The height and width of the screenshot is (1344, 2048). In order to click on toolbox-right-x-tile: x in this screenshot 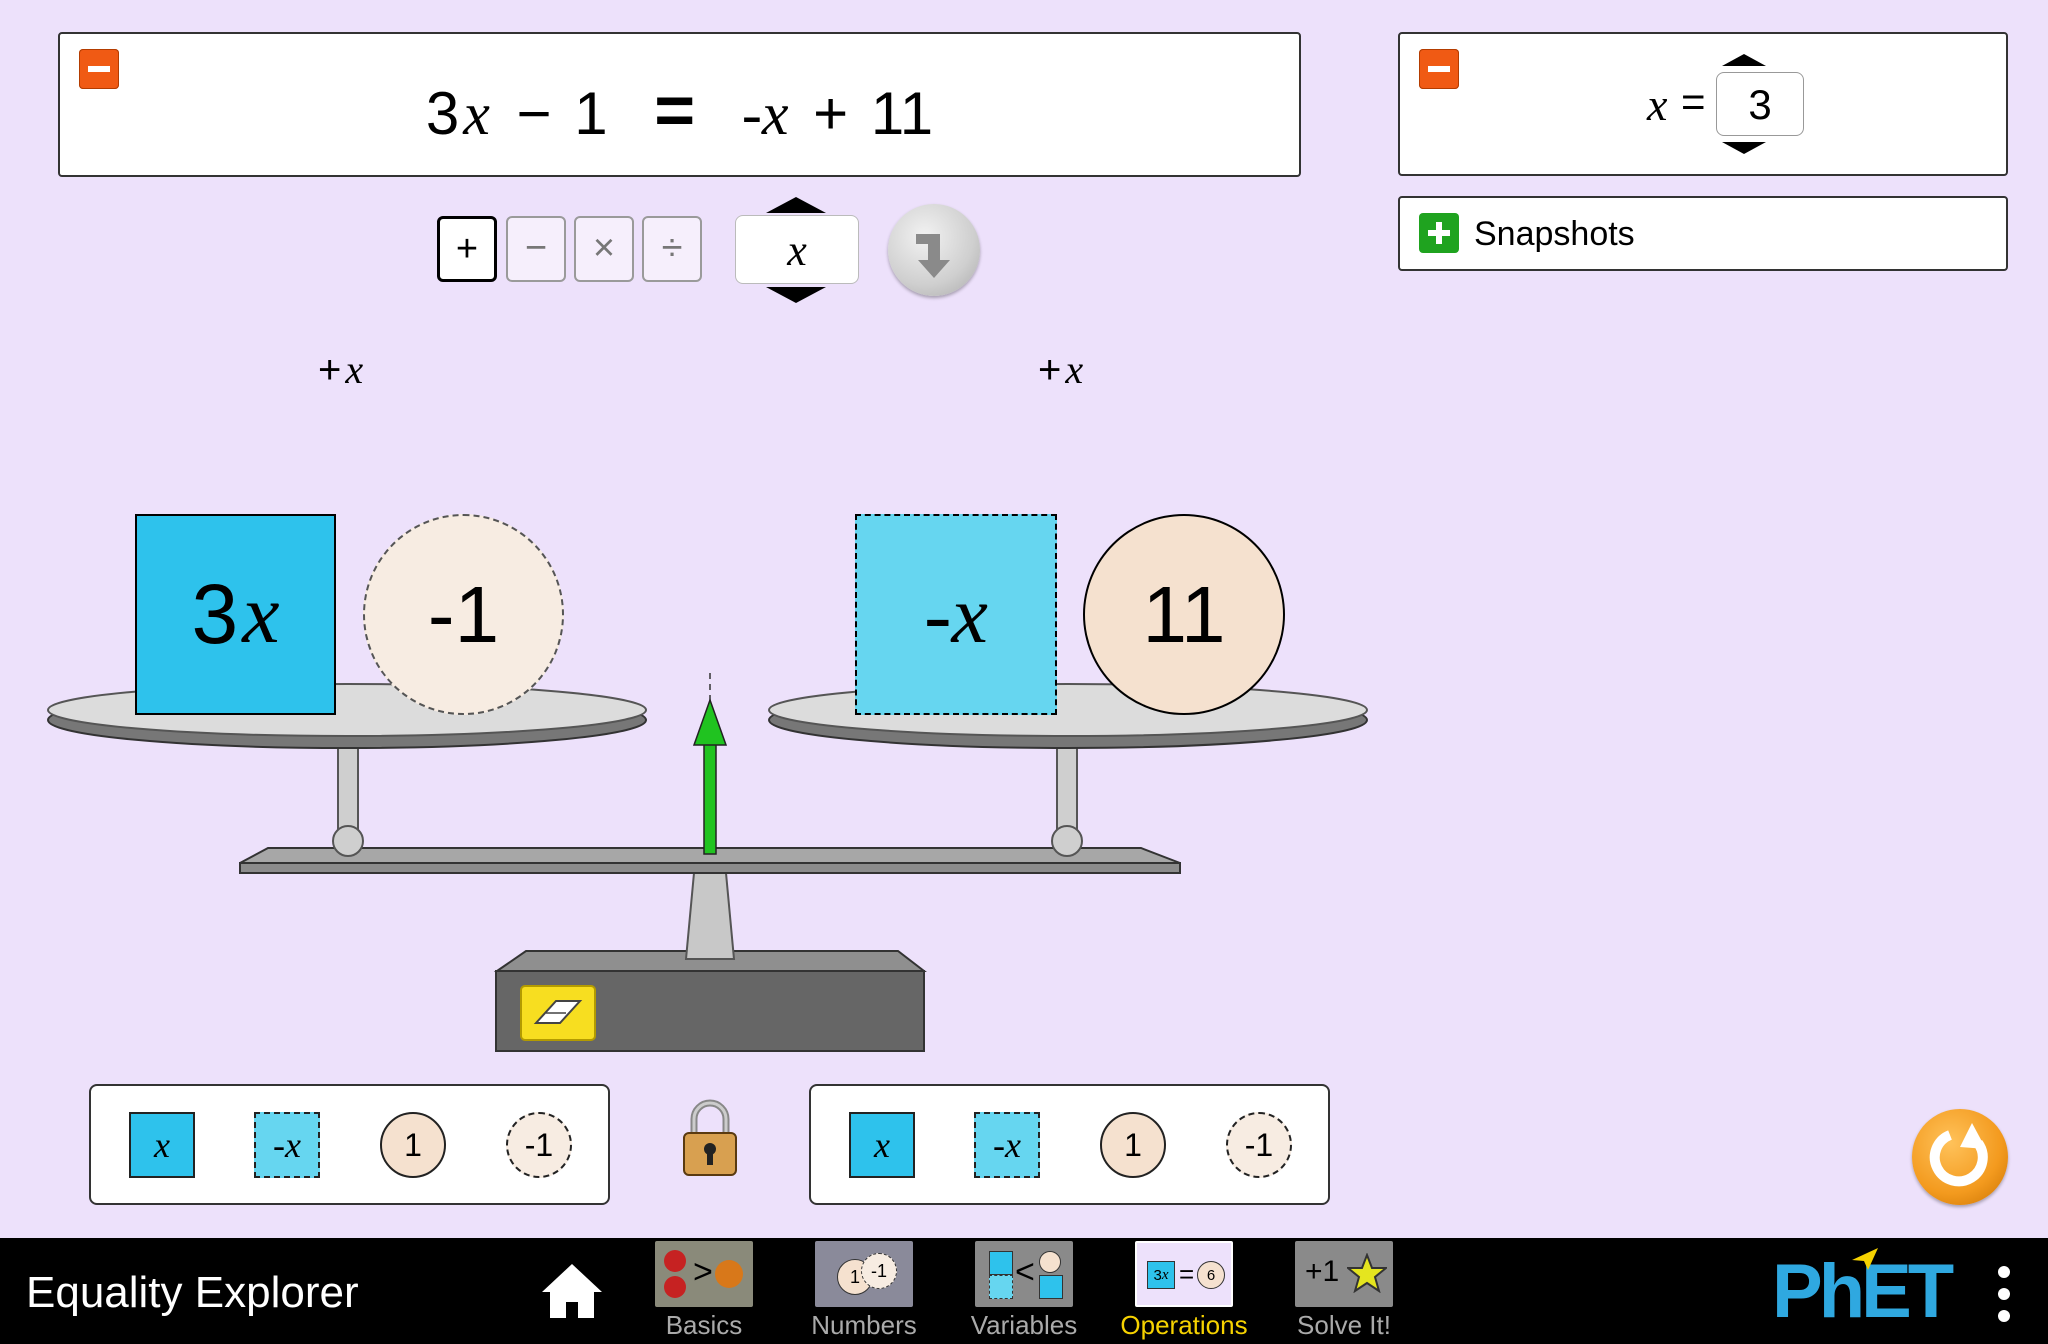, I will do `click(882, 1145)`.